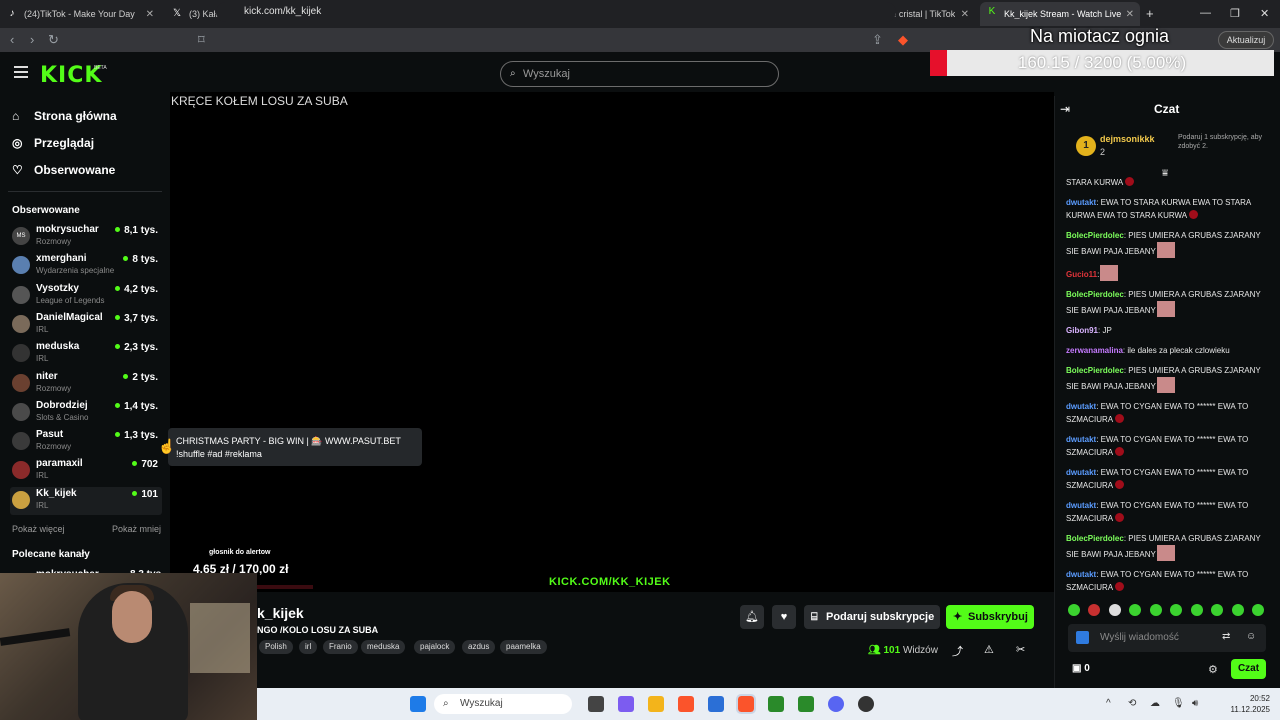 The height and width of the screenshot is (720, 1280). What do you see at coordinates (877, 40) in the screenshot?
I see `share-icon: ⇪` at bounding box center [877, 40].